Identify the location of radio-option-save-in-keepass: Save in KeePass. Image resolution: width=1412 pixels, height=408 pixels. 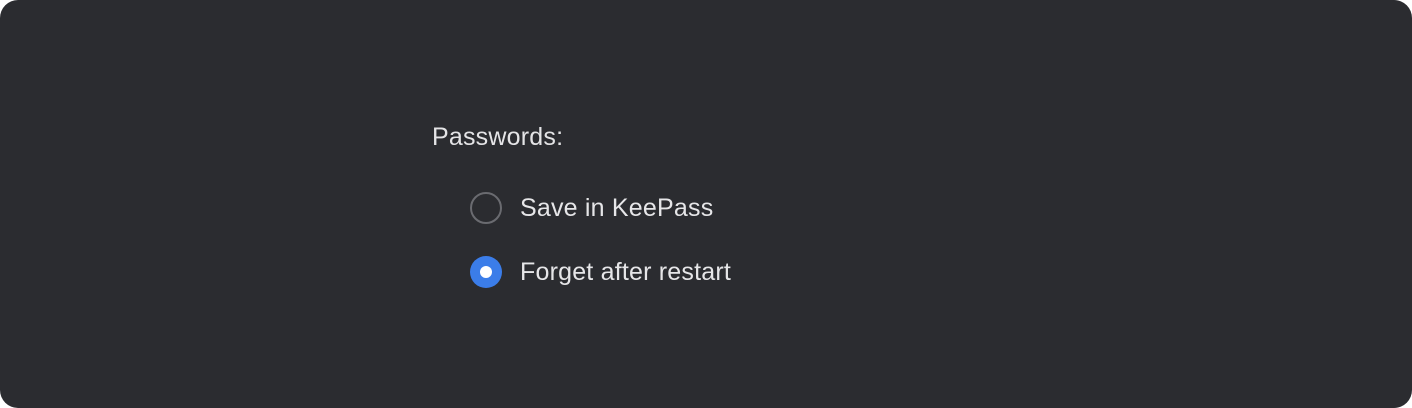
(591, 208).